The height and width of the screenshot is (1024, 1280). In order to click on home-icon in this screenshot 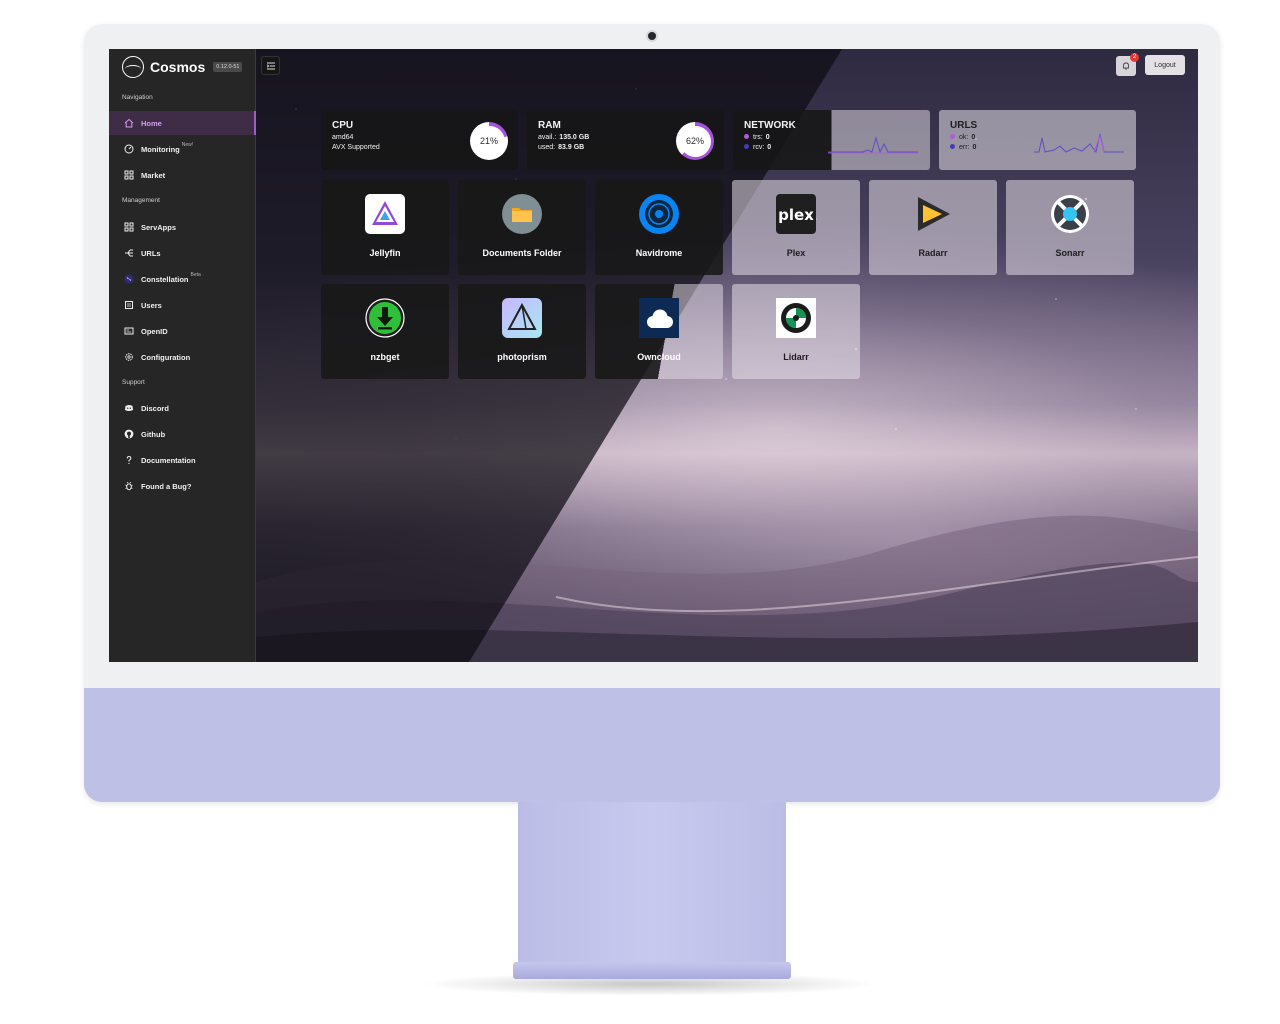, I will do `click(129, 123)`.